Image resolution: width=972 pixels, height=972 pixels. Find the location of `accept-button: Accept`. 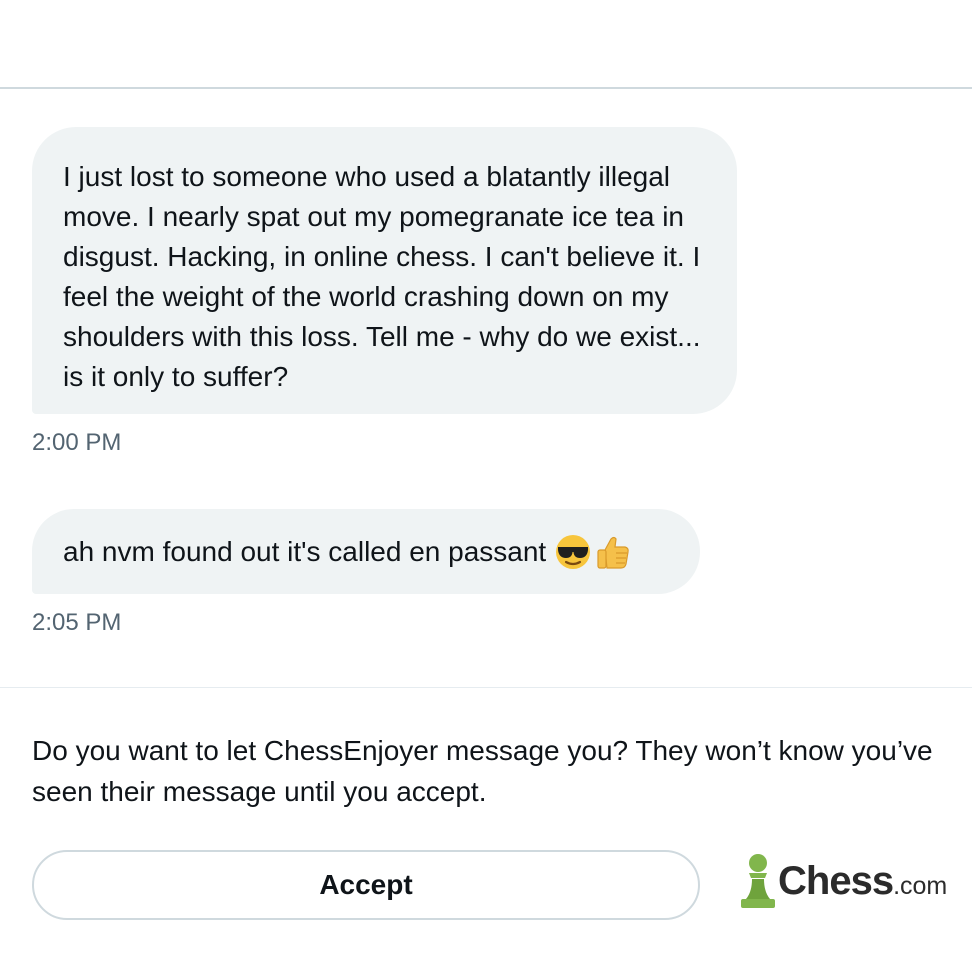

accept-button: Accept is located at coordinates (366, 885).